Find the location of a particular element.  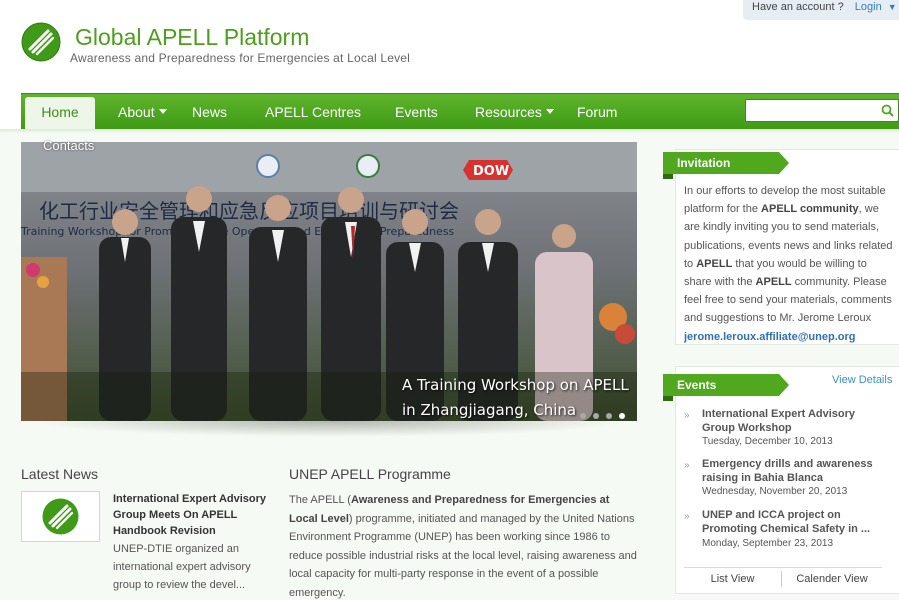

nav-news-label: News is located at coordinates (210, 112).